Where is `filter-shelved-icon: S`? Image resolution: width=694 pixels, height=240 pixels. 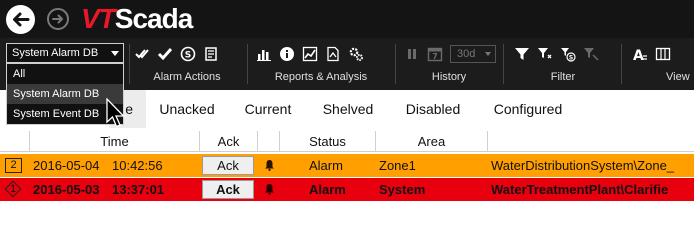
filter-shelved-icon: S is located at coordinates (568, 54).